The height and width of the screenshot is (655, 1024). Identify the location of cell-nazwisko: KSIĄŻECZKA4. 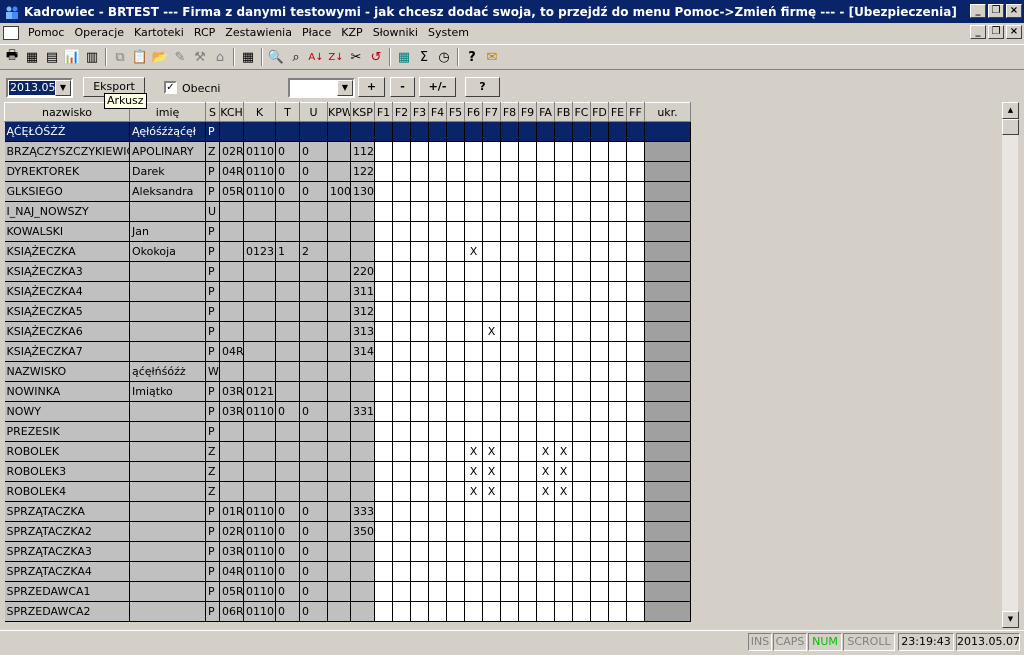
(67, 291).